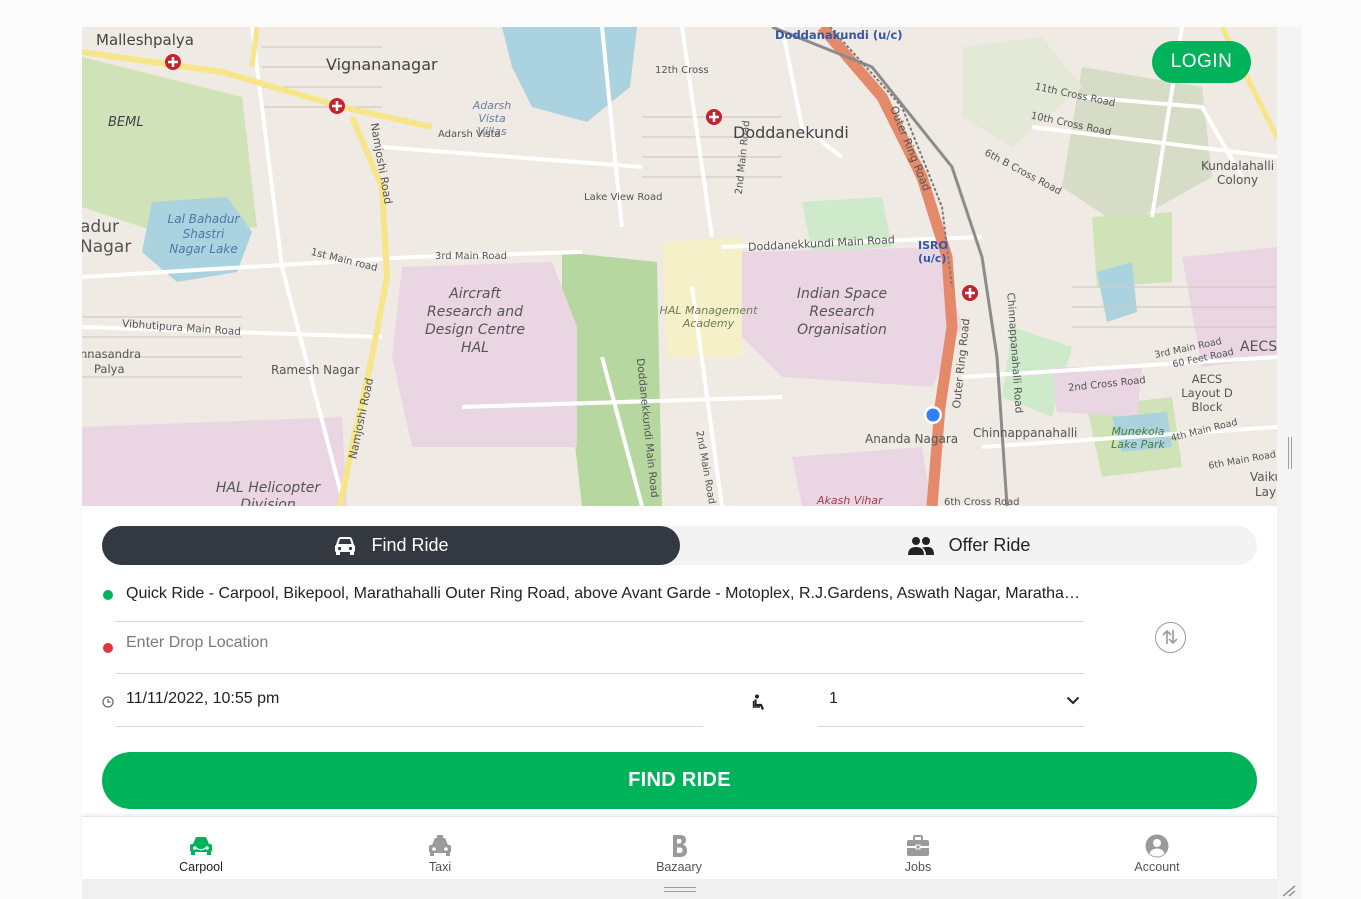  I want to click on seat-icon, so click(758, 702).